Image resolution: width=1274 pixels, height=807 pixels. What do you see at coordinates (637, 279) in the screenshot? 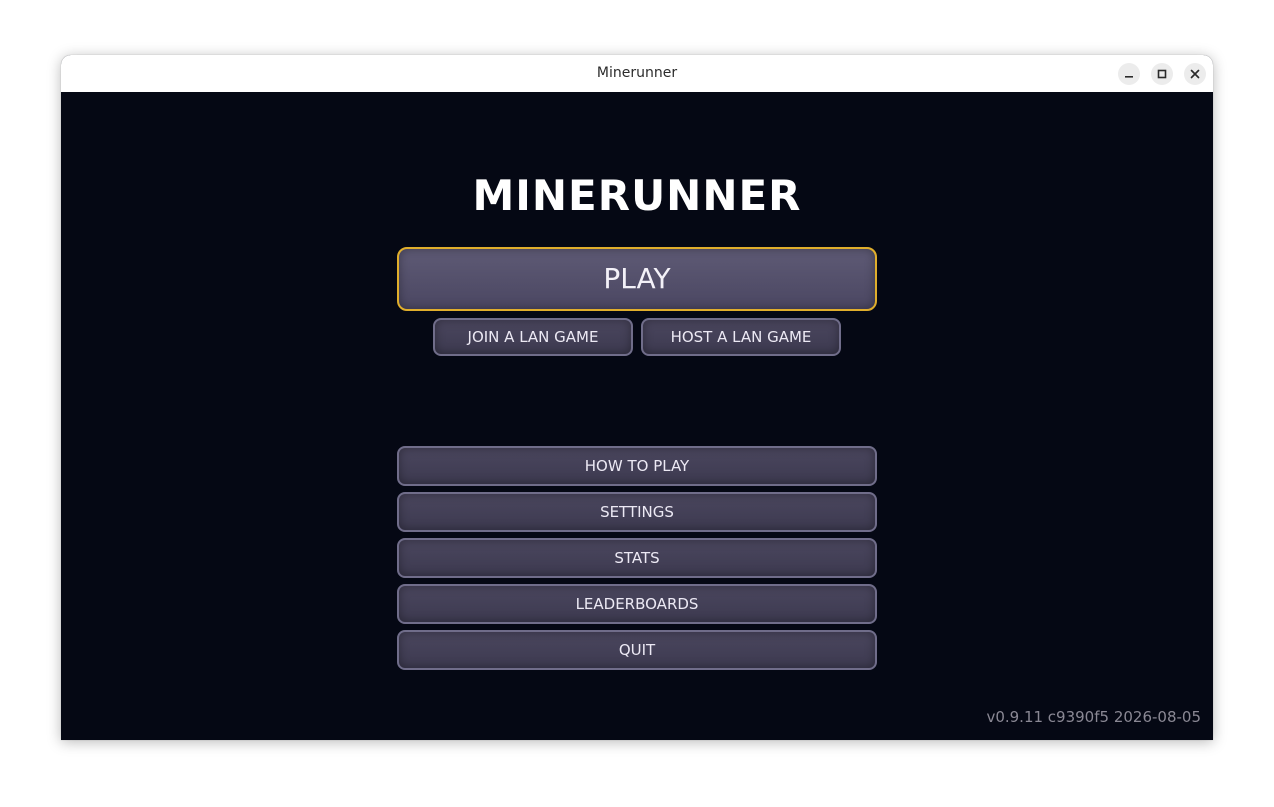
I see `play-button: PLAY` at bounding box center [637, 279].